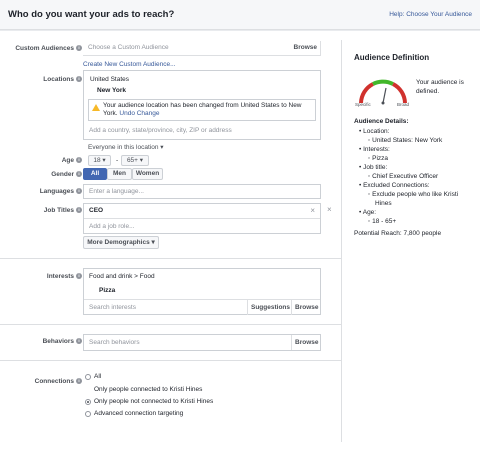  I want to click on detail-age: • Age:, so click(368, 212).